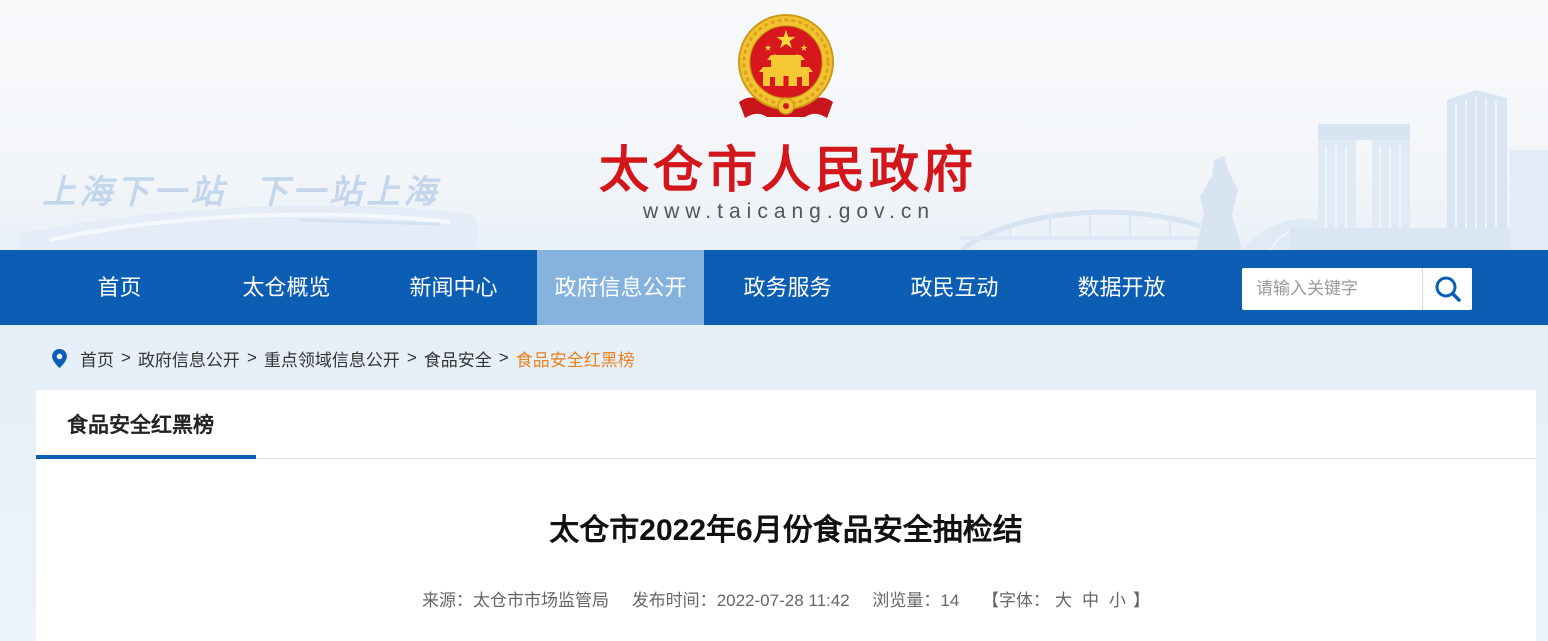 This screenshot has height=641, width=1548. Describe the element at coordinates (1419, 239) in the screenshot. I see `low-buildings` at that location.